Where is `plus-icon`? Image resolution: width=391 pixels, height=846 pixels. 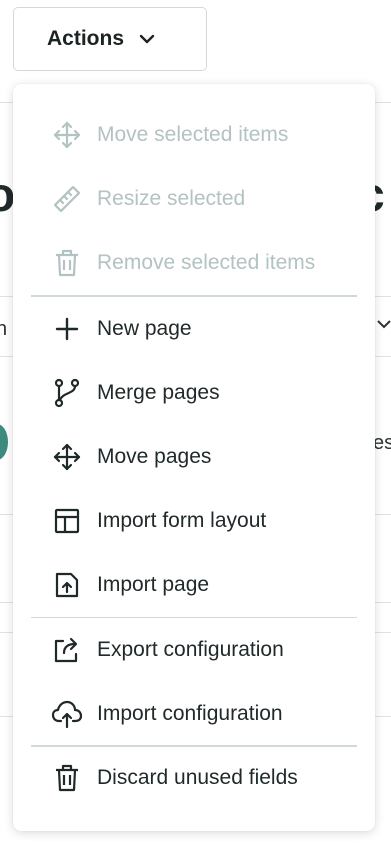 plus-icon is located at coordinates (67, 329).